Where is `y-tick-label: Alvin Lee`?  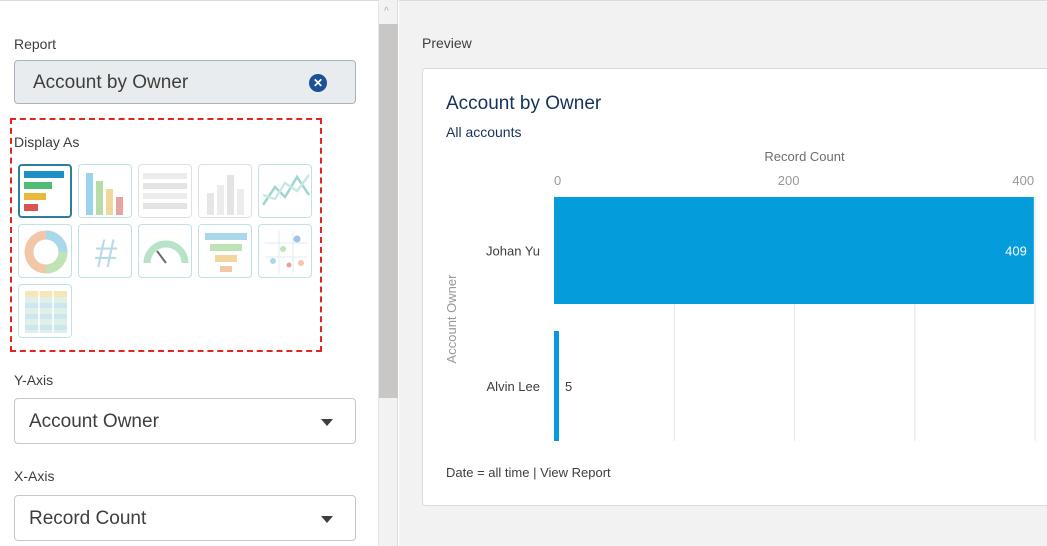
y-tick-label: Alvin Lee is located at coordinates (513, 386).